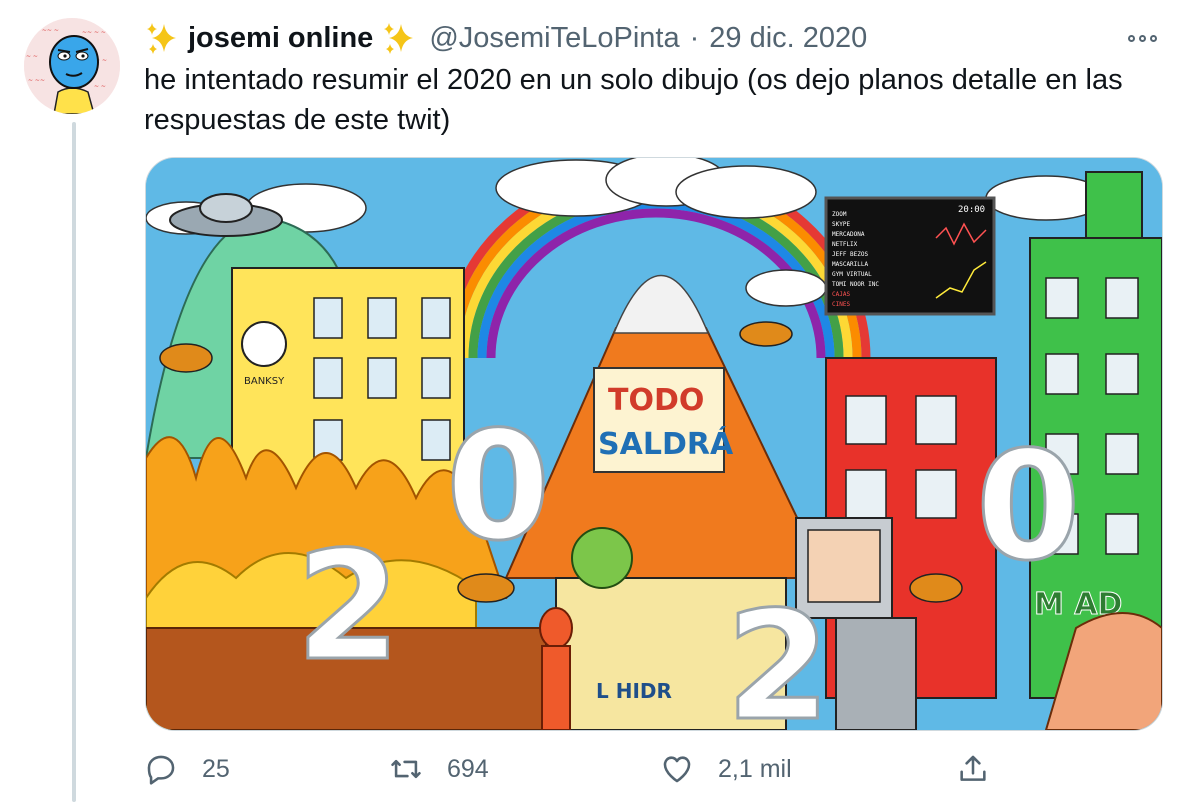  I want to click on svg-text: SKYPE, so click(841, 224).